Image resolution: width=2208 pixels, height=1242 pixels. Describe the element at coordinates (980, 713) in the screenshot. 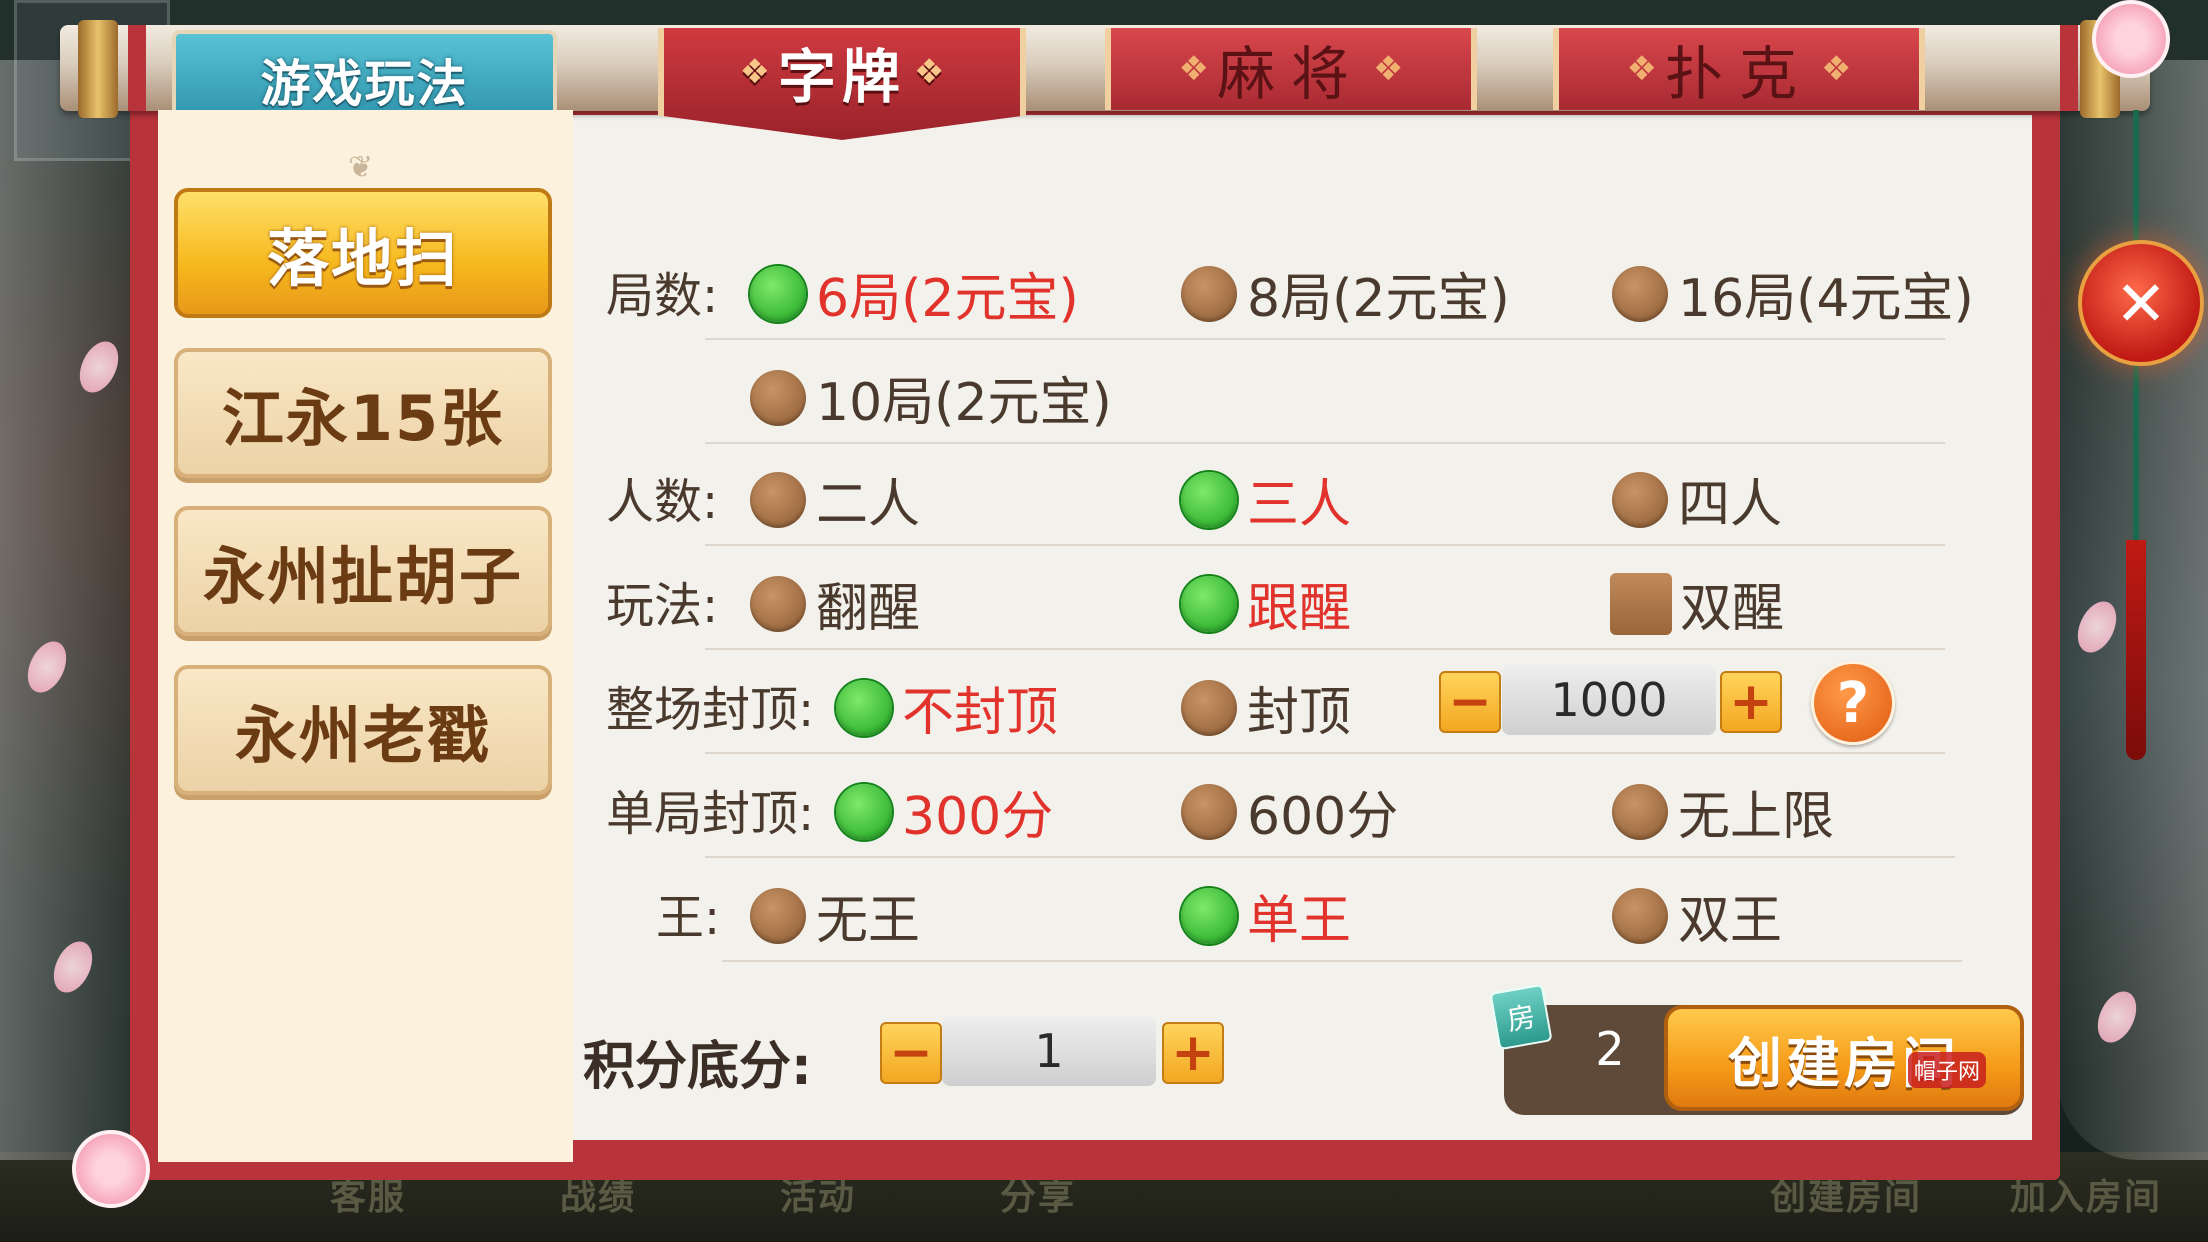

I see `option-label: 不封顶` at that location.